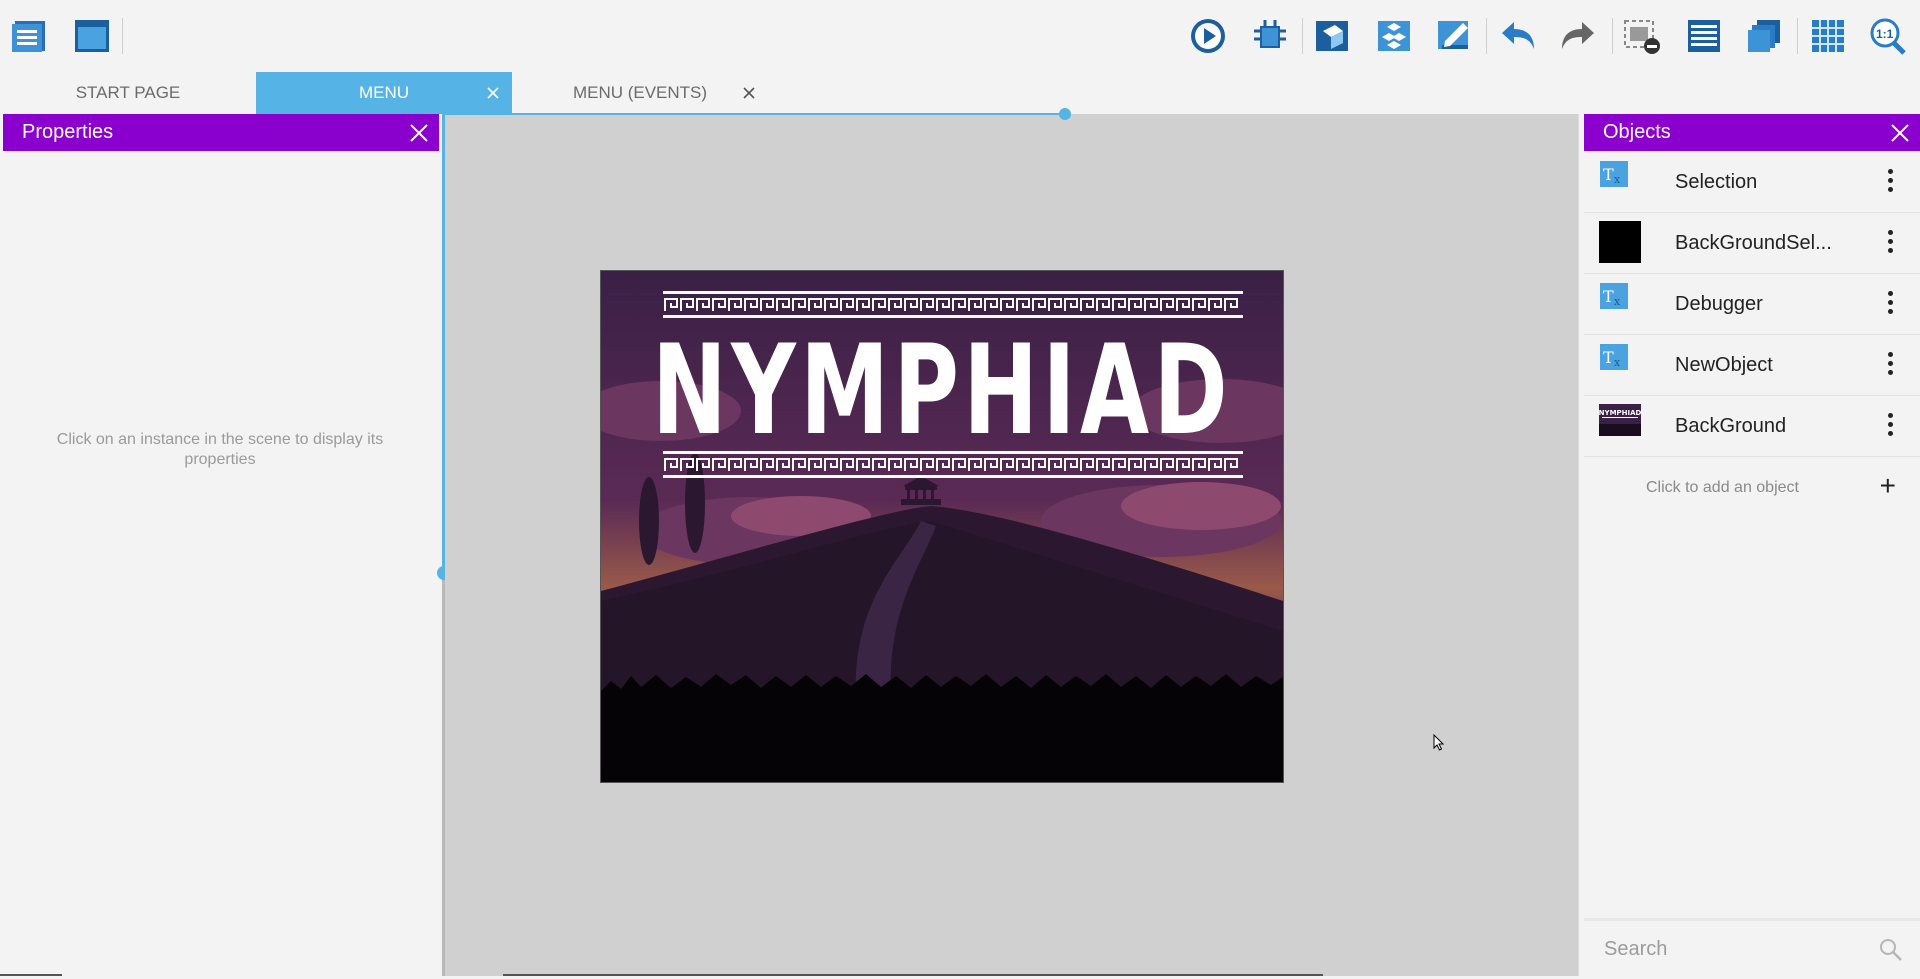 The width and height of the screenshot is (1920, 979). What do you see at coordinates (1518, 36) in the screenshot?
I see `undo-icon` at bounding box center [1518, 36].